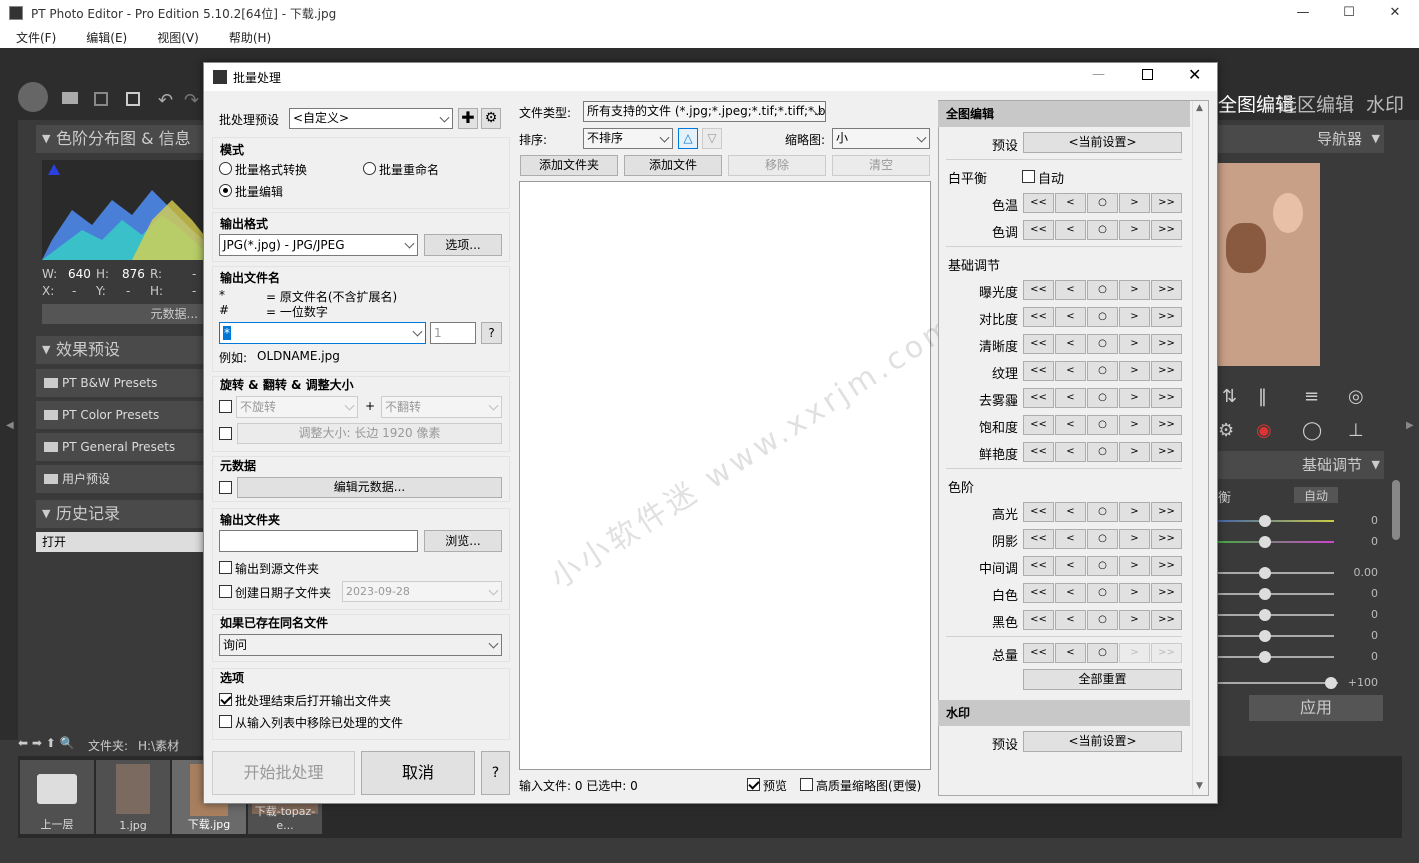  What do you see at coordinates (225, 190) in the screenshot?
I see `radio-batch-edit` at bounding box center [225, 190].